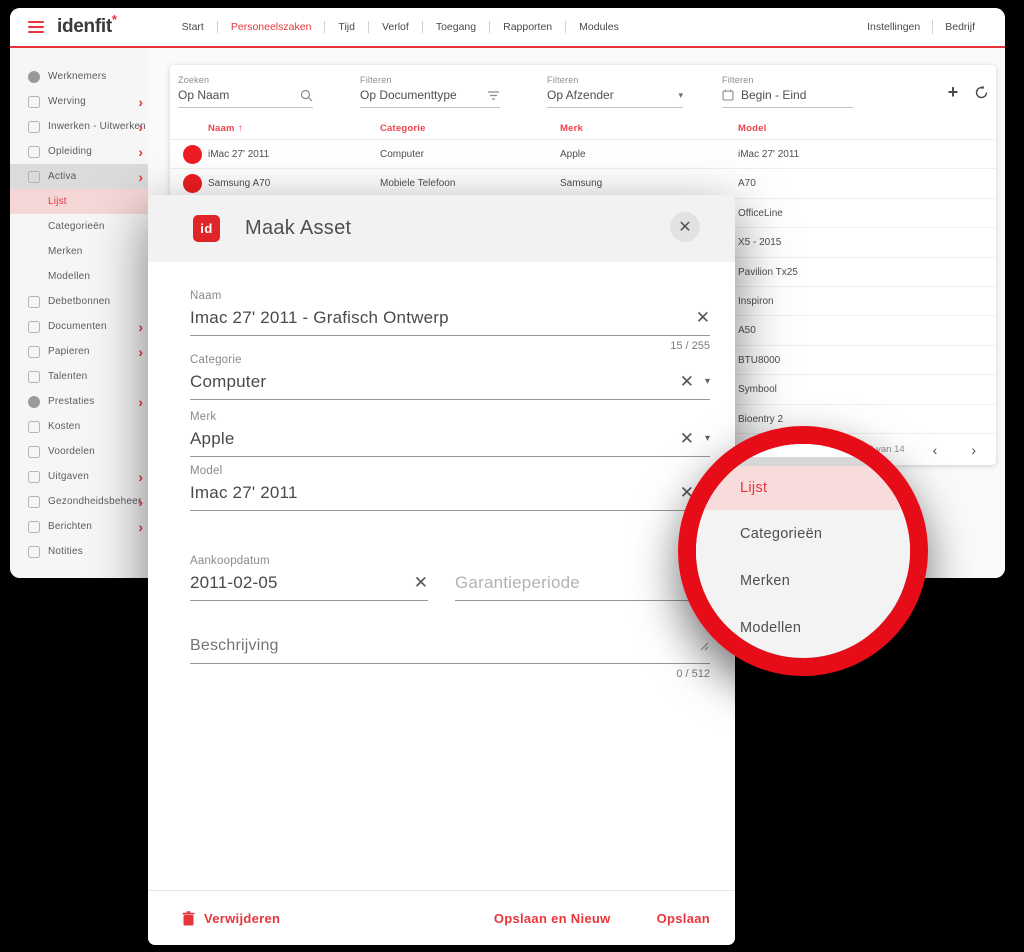  What do you see at coordinates (296, 583) in the screenshot?
I see `aankoopdatum-input: 2011-02-05` at bounding box center [296, 583].